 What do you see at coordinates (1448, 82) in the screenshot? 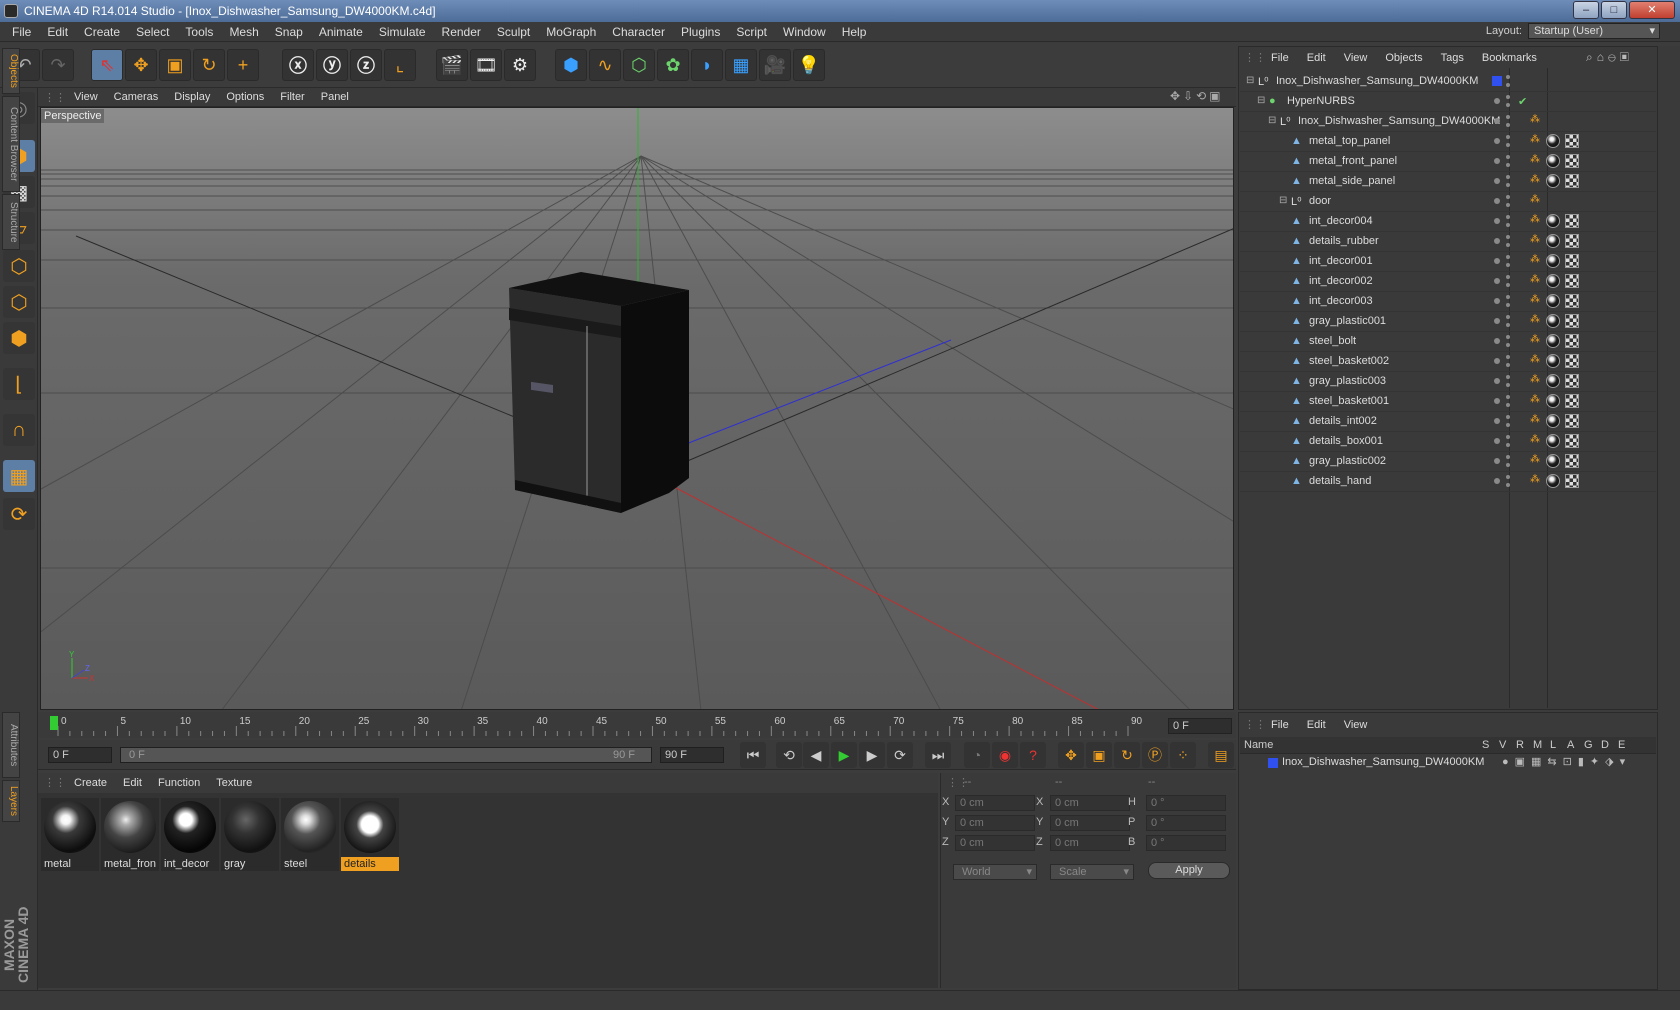
I see `object-row-inox-dishwasher-samsung-dw4000km: ⊟ L⁰ Inox_Dishwasher_Samsung_DW4000KM` at bounding box center [1448, 82].